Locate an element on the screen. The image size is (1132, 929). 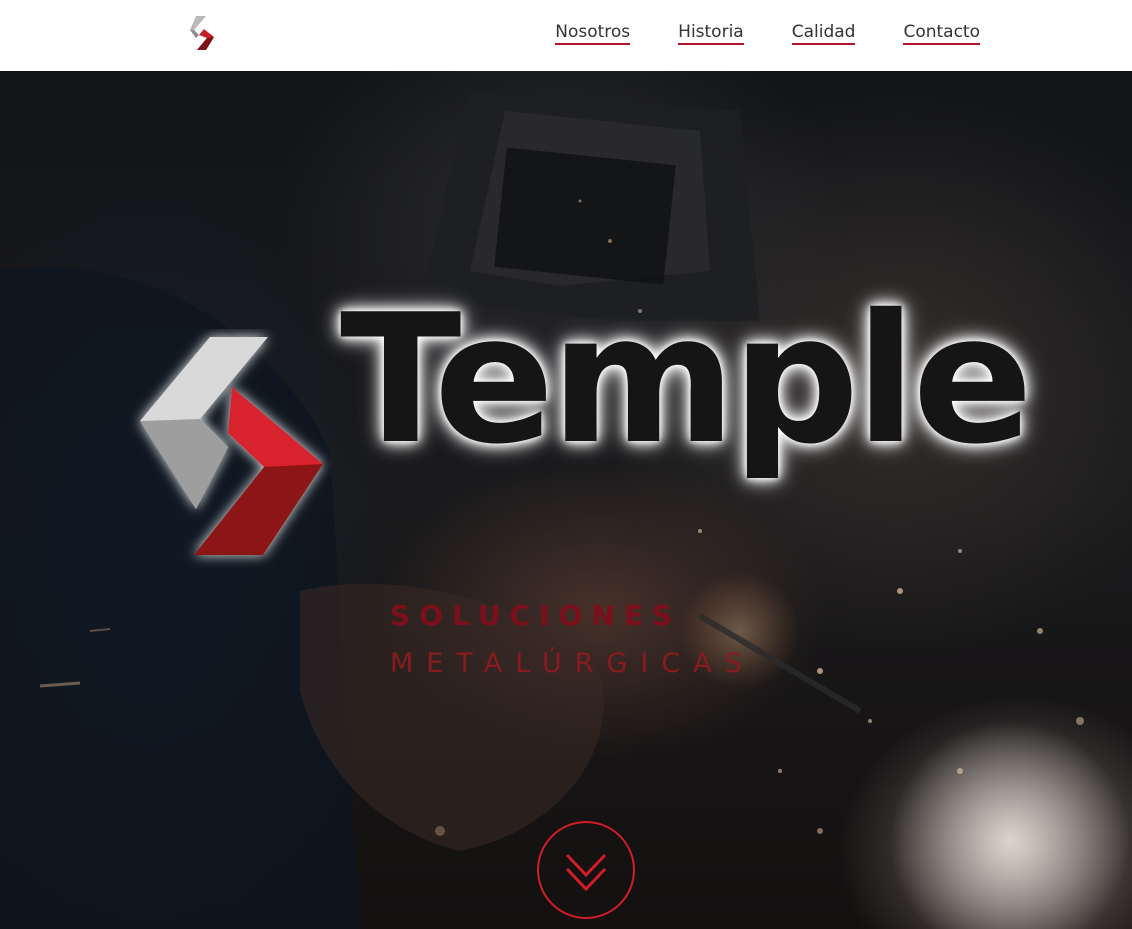
scroll-down-button is located at coordinates (586, 870).